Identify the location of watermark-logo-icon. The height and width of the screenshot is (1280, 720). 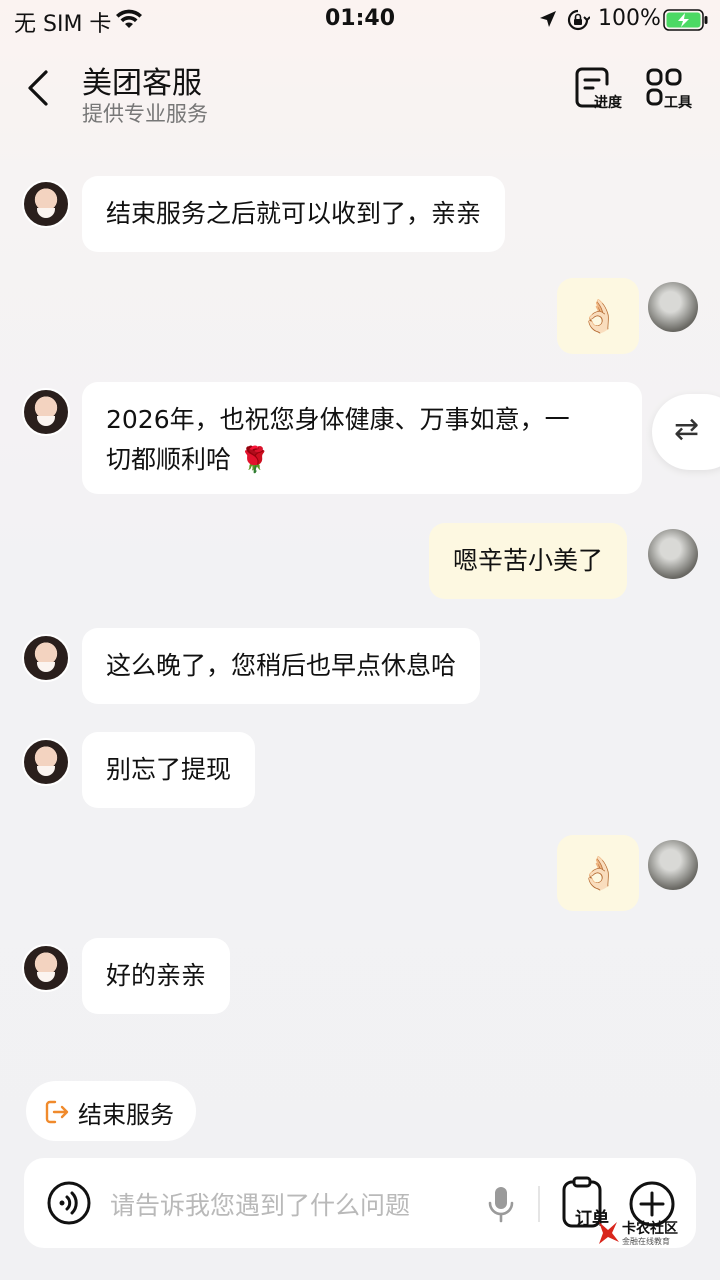
(609, 1233).